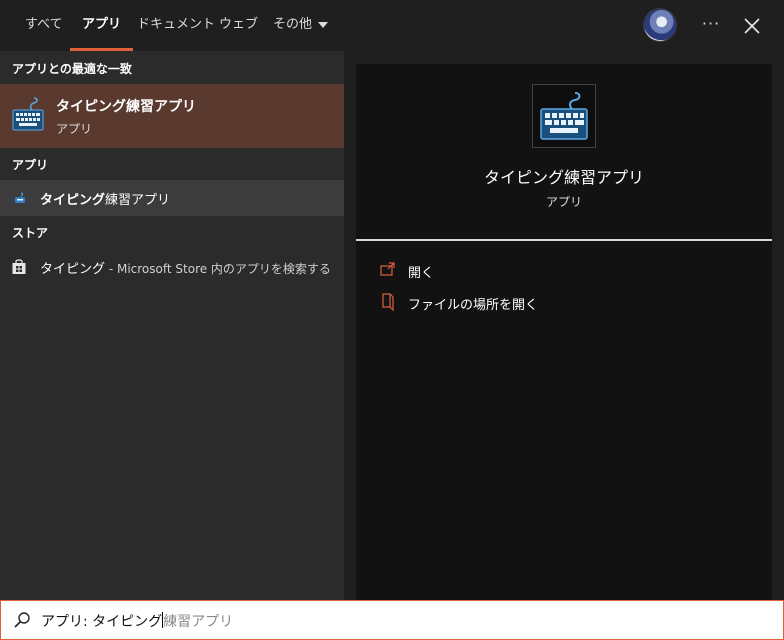 The width and height of the screenshot is (784, 640). I want to click on list-item-store: タイピング - Microsoft Store 内のアプリを検索する, so click(172, 268).